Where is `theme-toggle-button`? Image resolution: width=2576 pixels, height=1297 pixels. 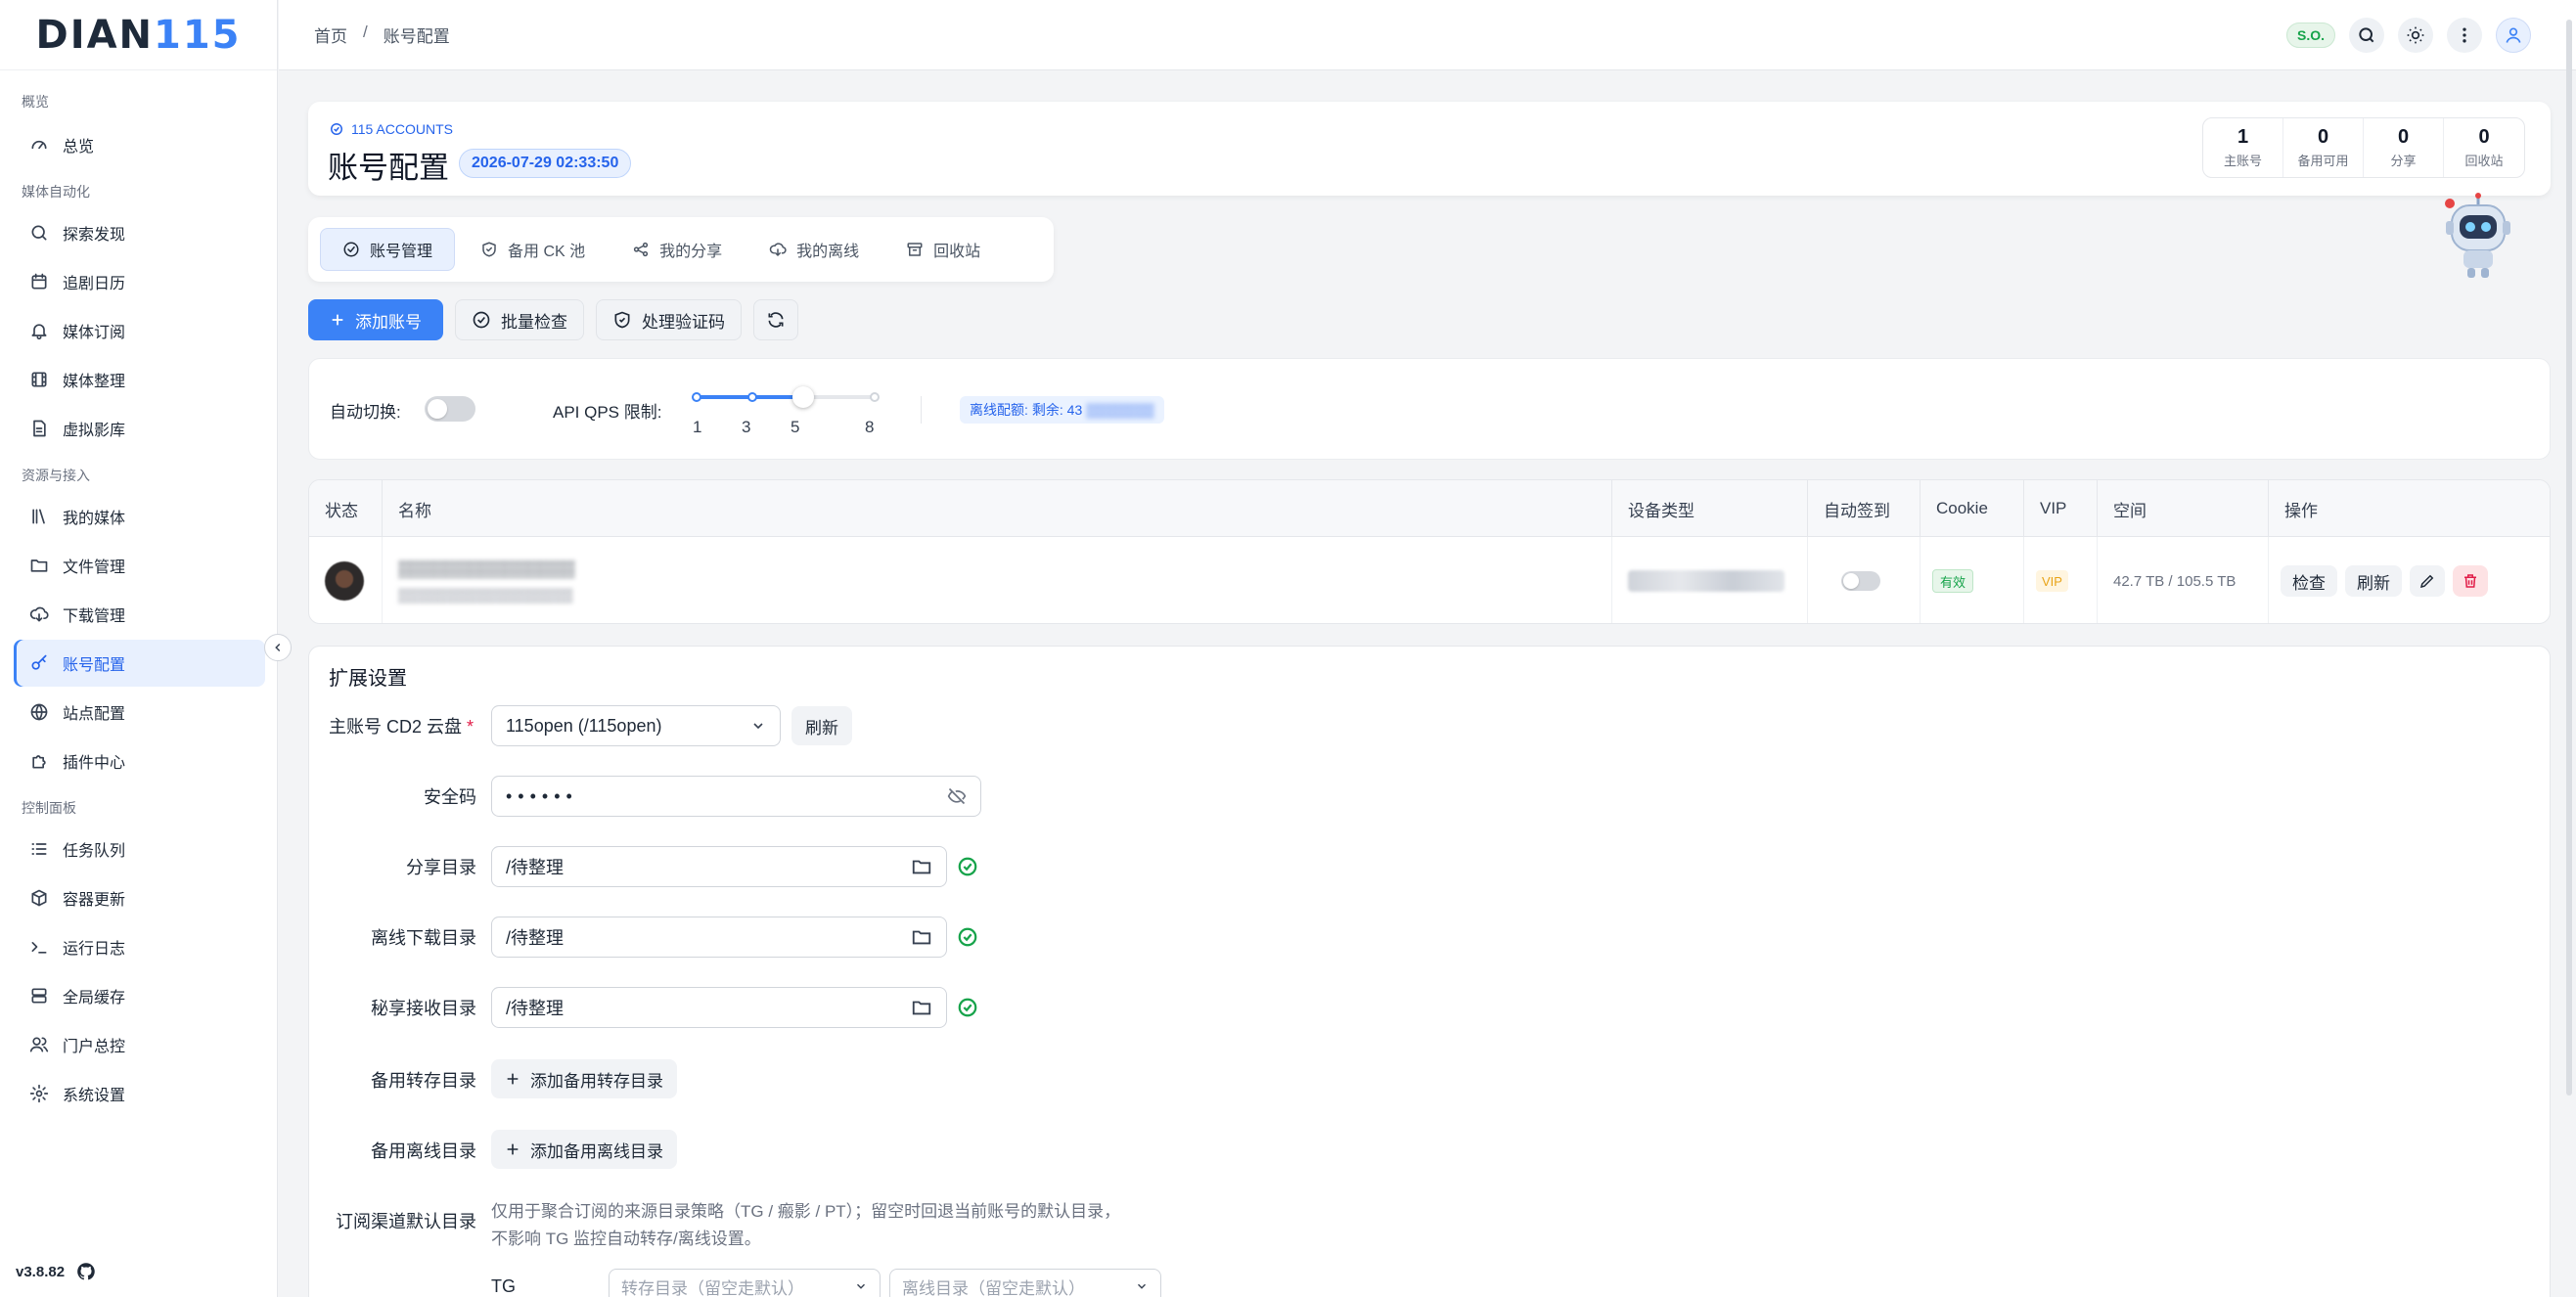
theme-toggle-button is located at coordinates (2415, 35).